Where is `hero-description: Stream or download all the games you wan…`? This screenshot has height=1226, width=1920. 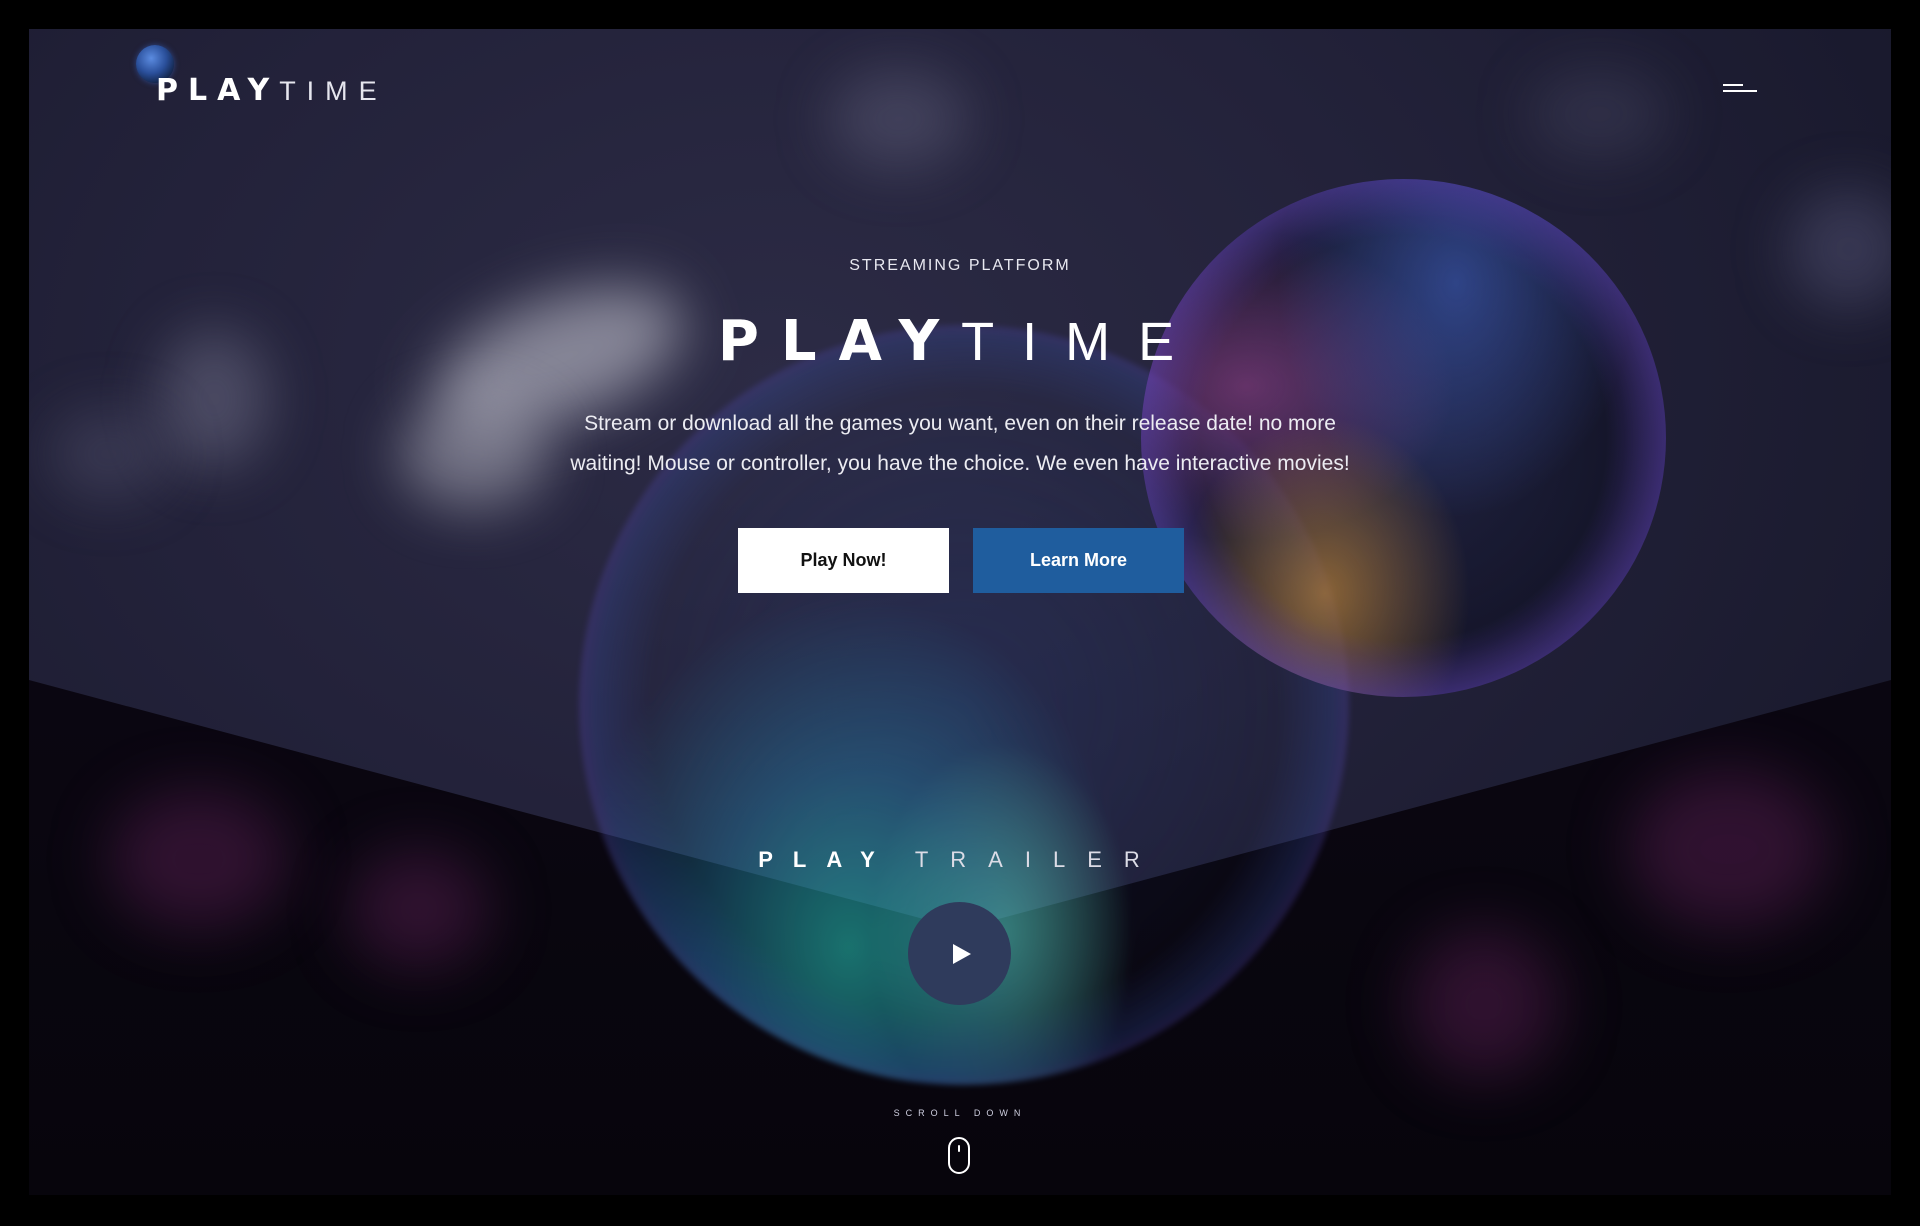 hero-description: Stream or download all the games you wan… is located at coordinates (960, 443).